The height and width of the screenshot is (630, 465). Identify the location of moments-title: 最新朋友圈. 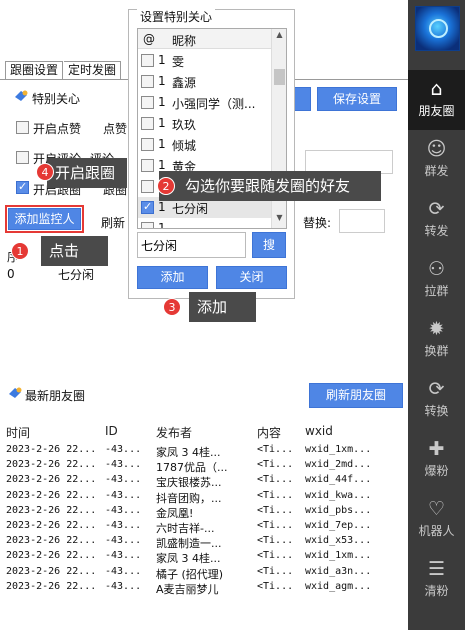
(55, 396).